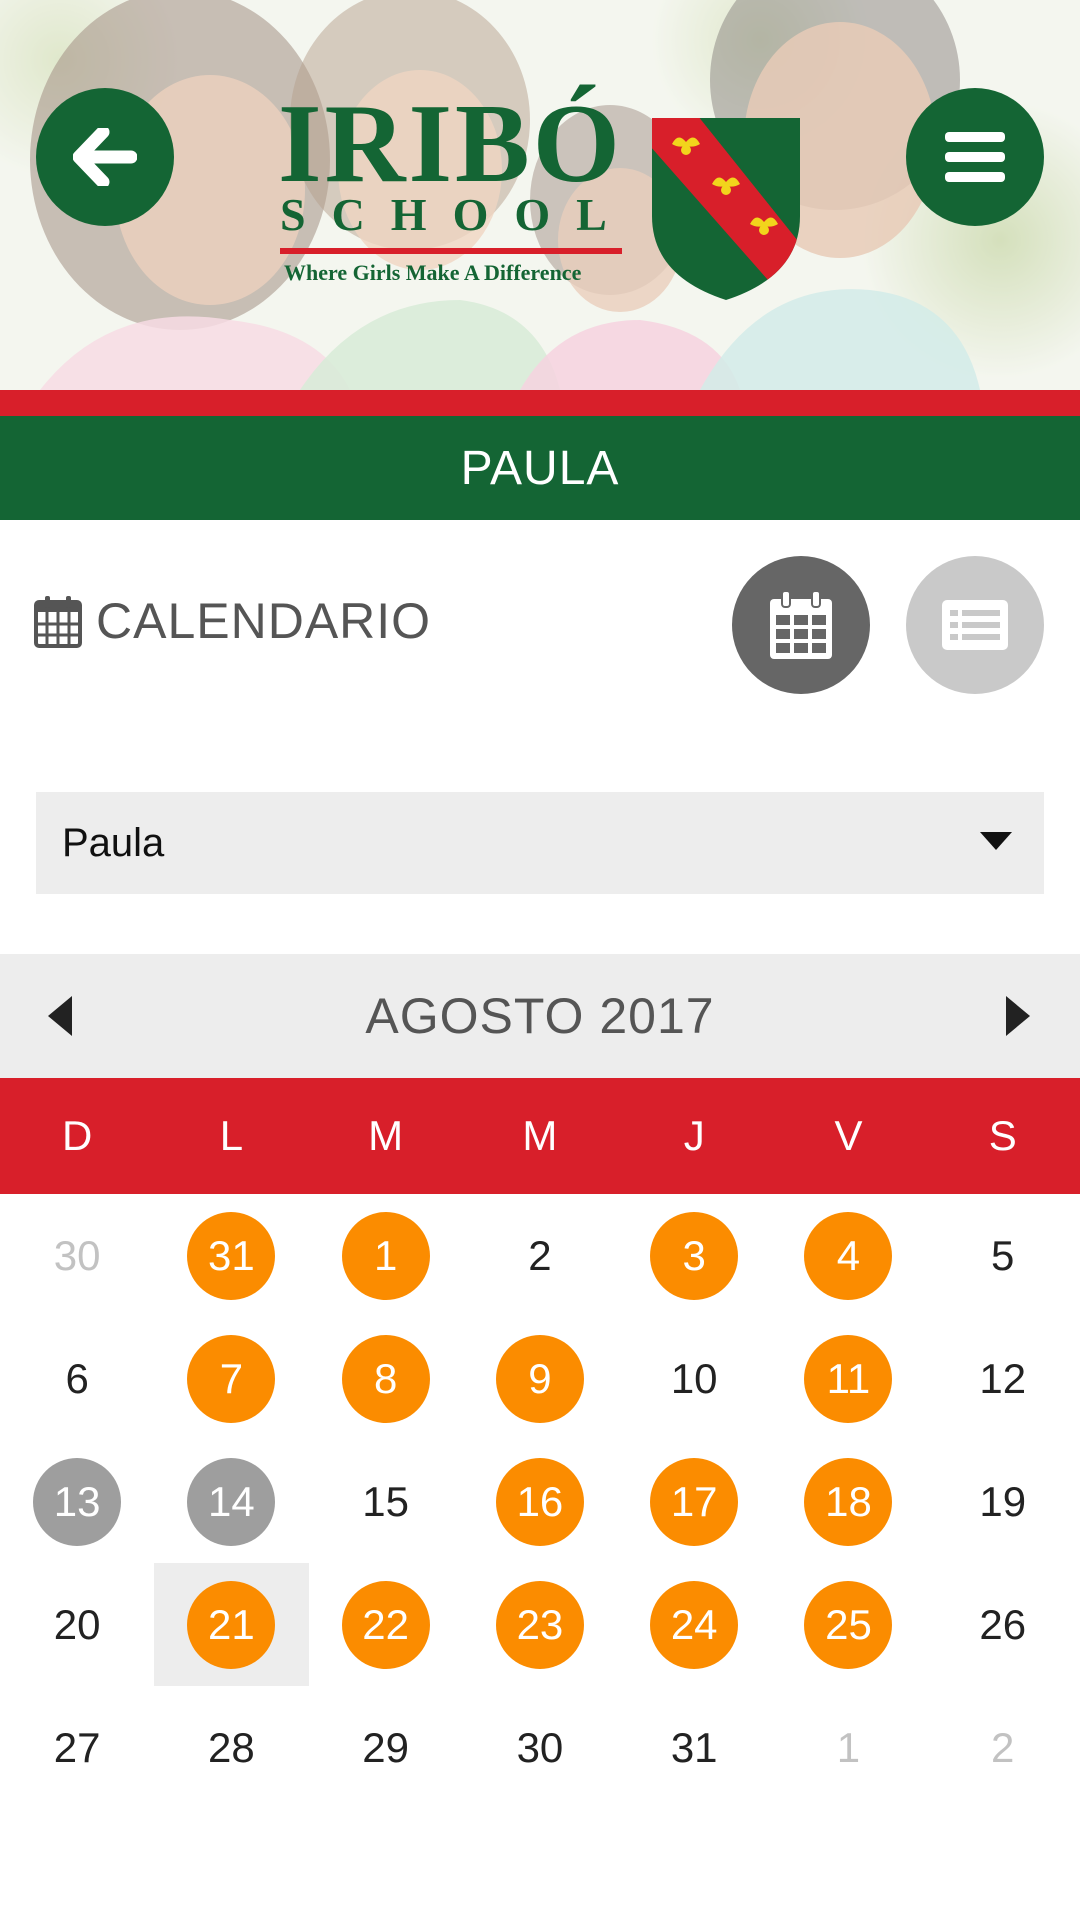 The image size is (1080, 1920). I want to click on calendar-day: 23, so click(540, 1624).